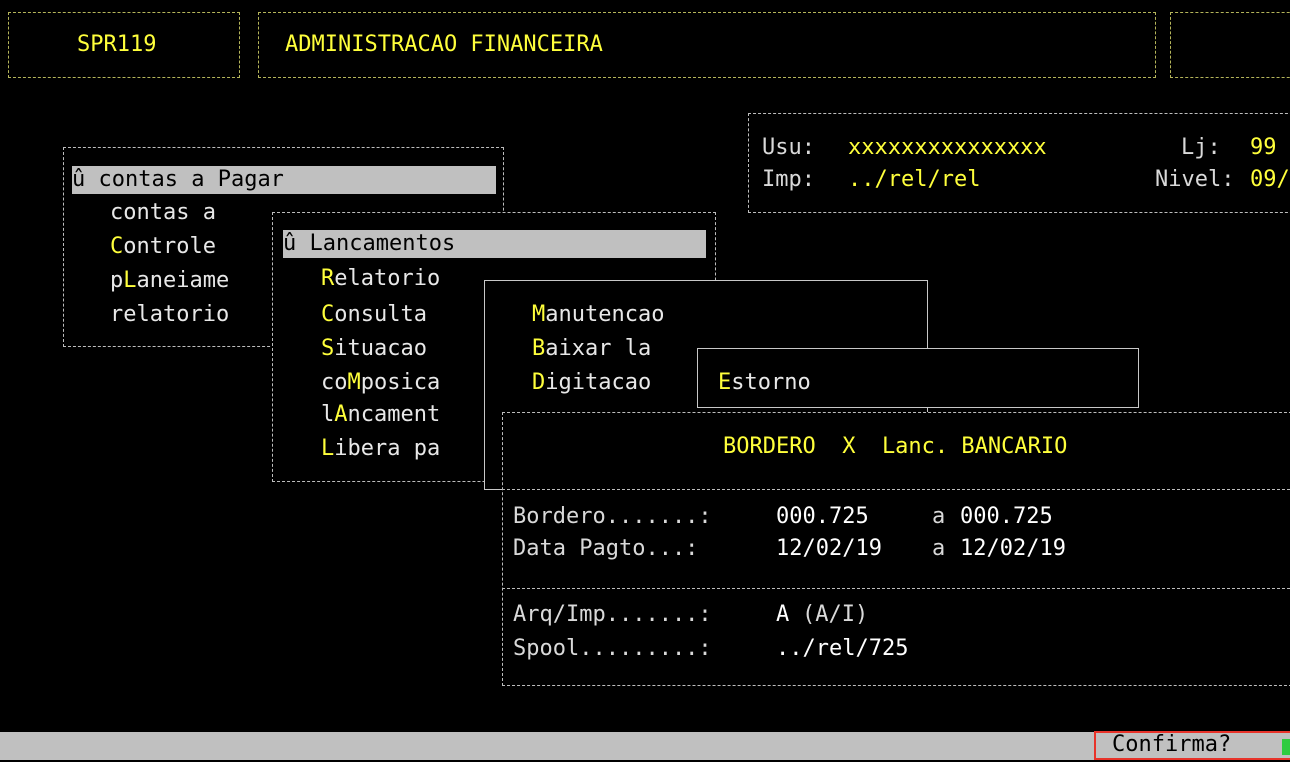 The image size is (1290, 762). What do you see at coordinates (606, 548) in the screenshot?
I see `payment-date-label: Data Pagto...:` at bounding box center [606, 548].